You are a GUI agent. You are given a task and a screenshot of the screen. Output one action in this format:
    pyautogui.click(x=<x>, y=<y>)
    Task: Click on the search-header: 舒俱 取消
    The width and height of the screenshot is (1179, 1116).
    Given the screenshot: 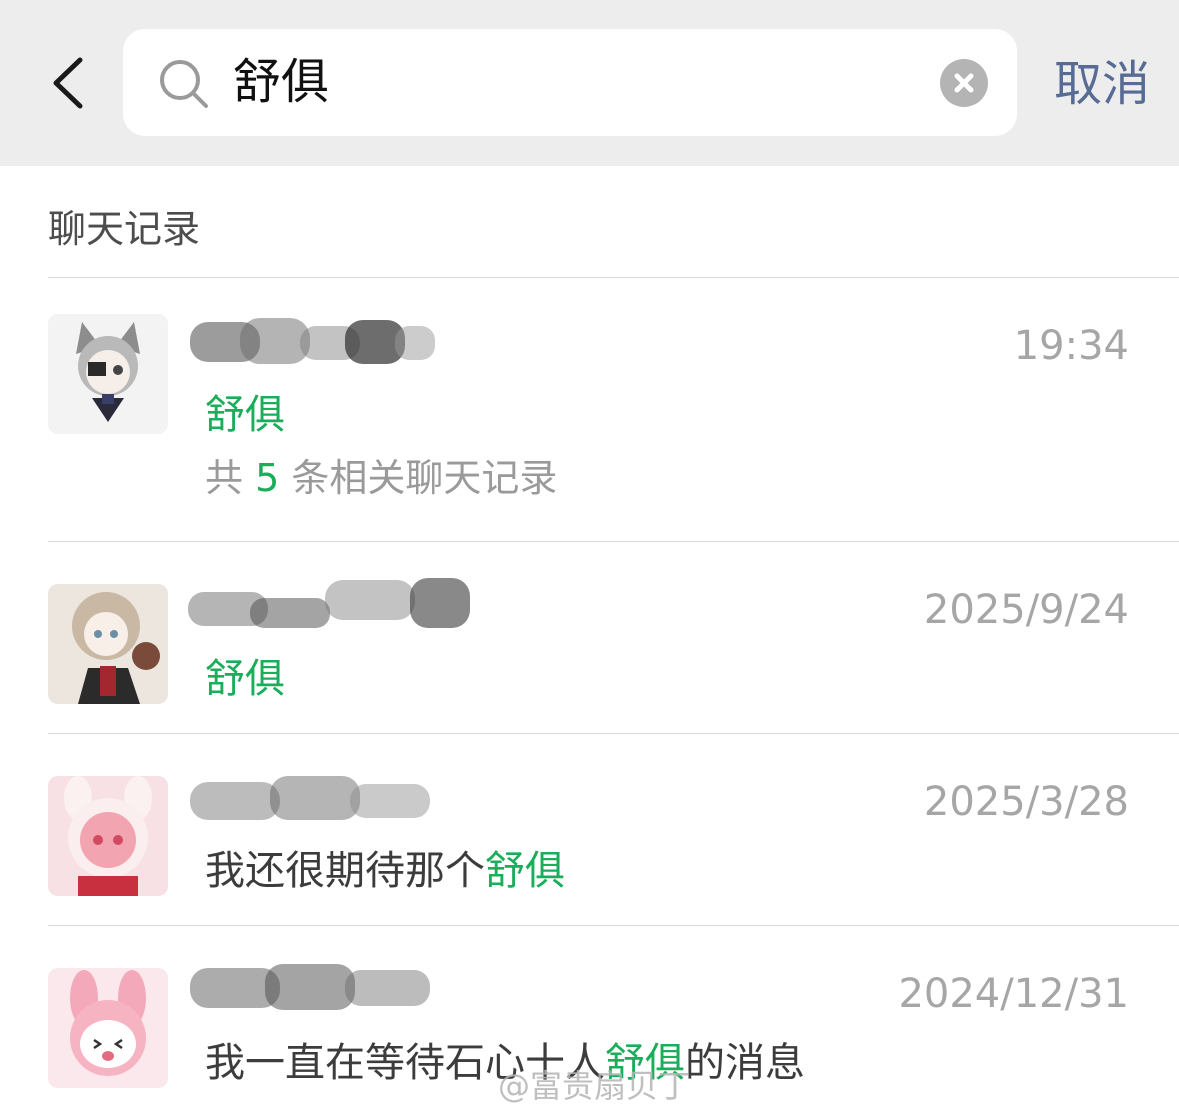 What is the action you would take?
    pyautogui.click(x=589, y=83)
    